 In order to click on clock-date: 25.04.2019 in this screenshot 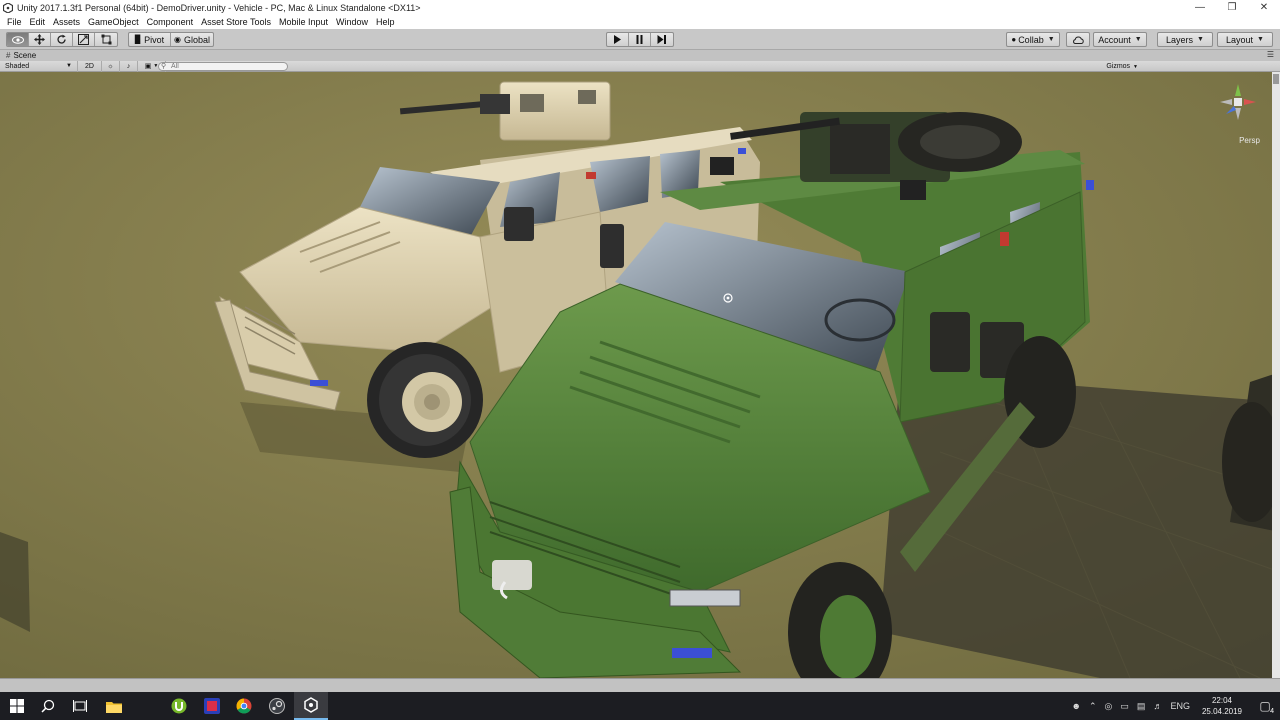, I will do `click(1221, 711)`.